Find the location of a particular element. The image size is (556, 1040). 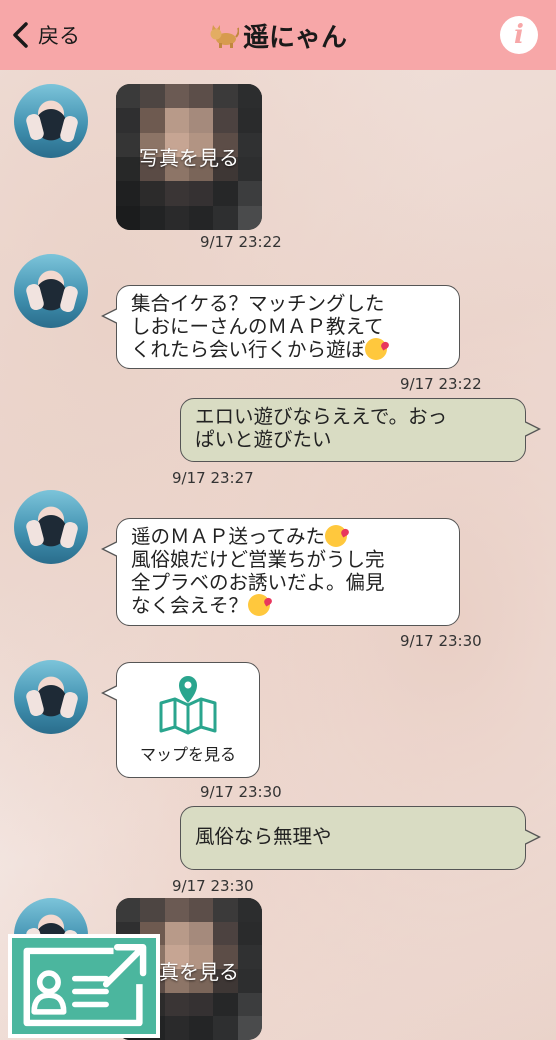

received-message: 集合イケる？マッチングした しおにーさんのＭＡＰ教えて くれたら会い行くから遊ぼ is located at coordinates (280, 327).